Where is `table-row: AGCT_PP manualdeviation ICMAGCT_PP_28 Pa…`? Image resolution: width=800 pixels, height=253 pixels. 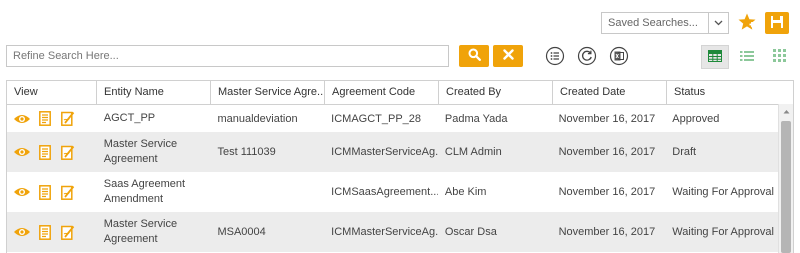 table-row: AGCT_PP manualdeviation ICMAGCT_PP_28 Pa… is located at coordinates (392, 118).